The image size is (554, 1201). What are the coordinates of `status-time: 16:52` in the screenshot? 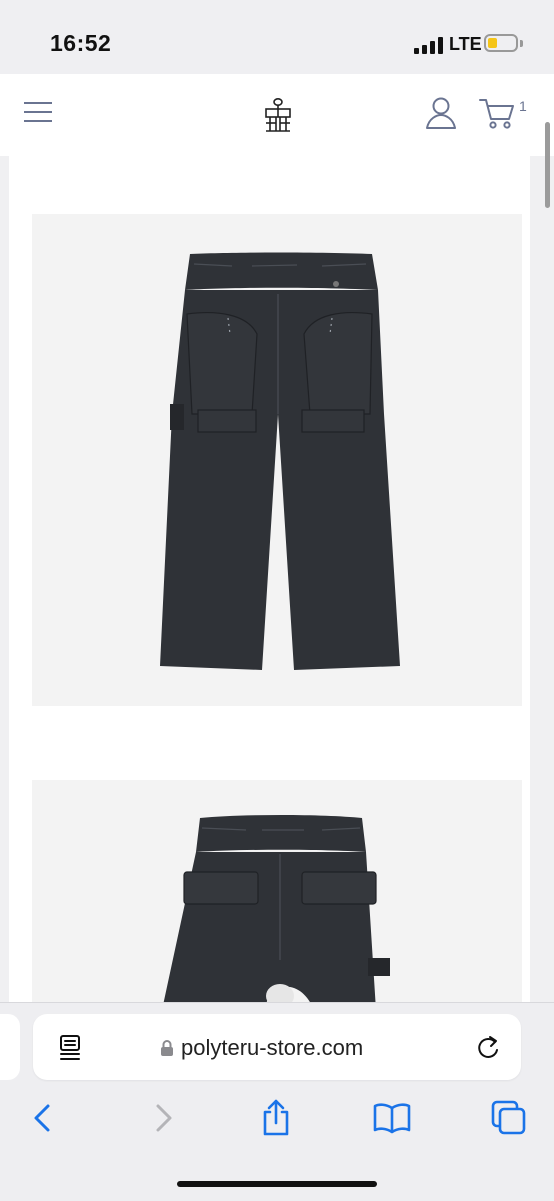 It's located at (81, 43).